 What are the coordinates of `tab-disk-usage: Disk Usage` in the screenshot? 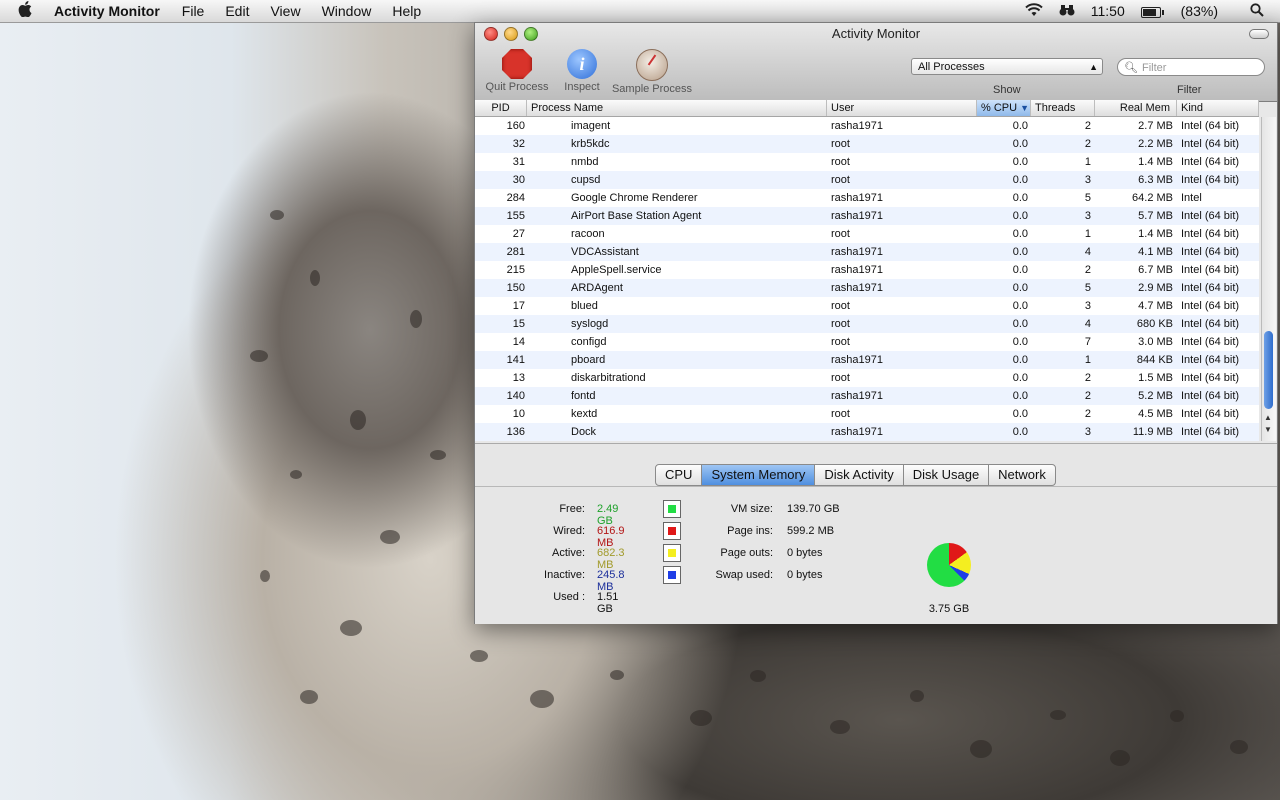 It's located at (947, 475).